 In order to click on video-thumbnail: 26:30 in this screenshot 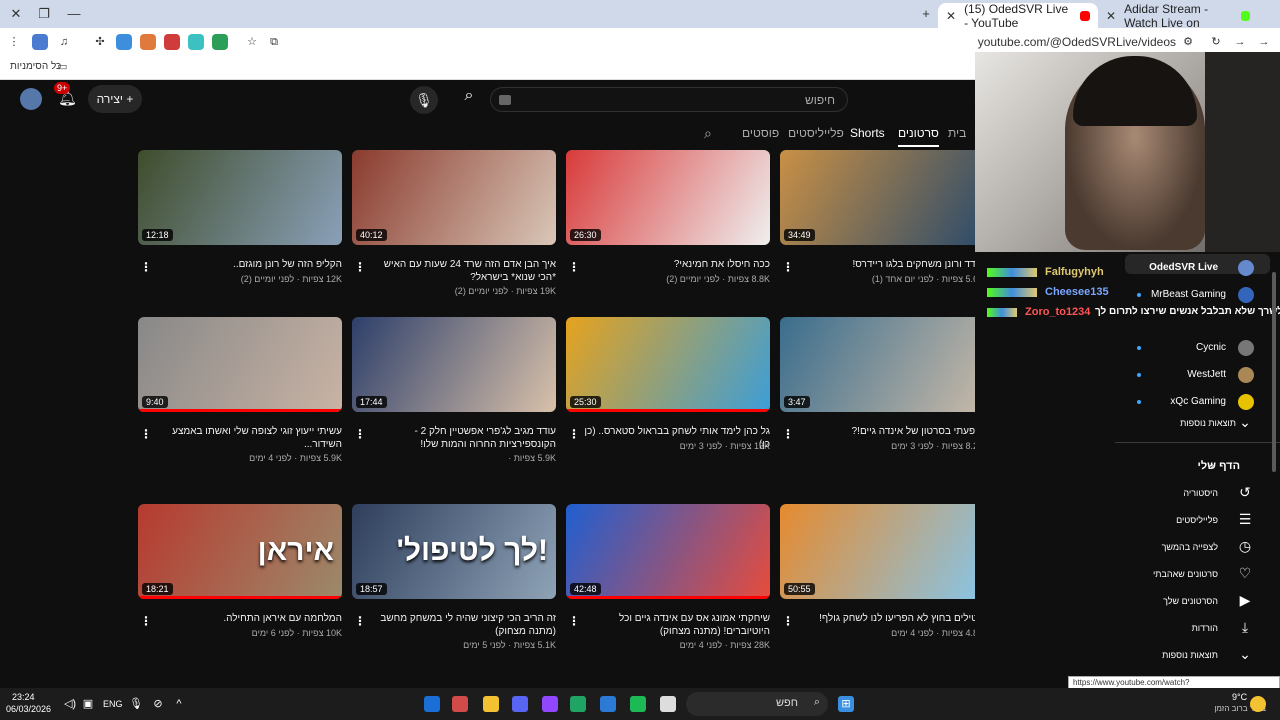, I will do `click(668, 197)`.